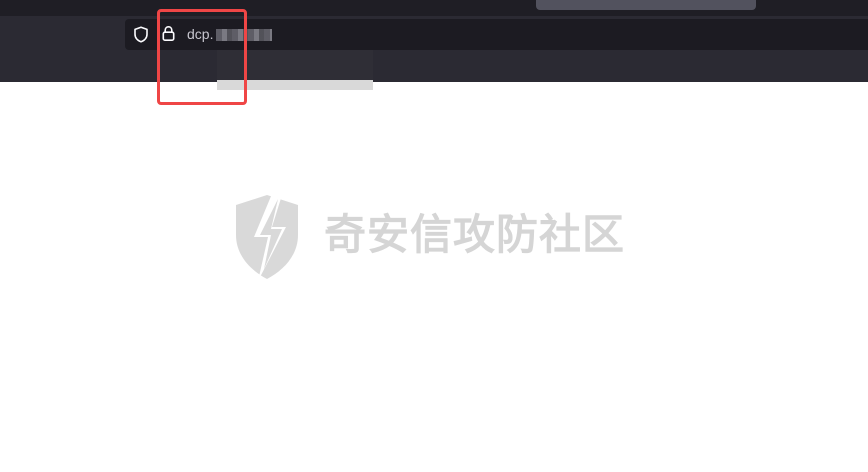 The width and height of the screenshot is (868, 472). What do you see at coordinates (141, 34) in the screenshot?
I see `shield-icon` at bounding box center [141, 34].